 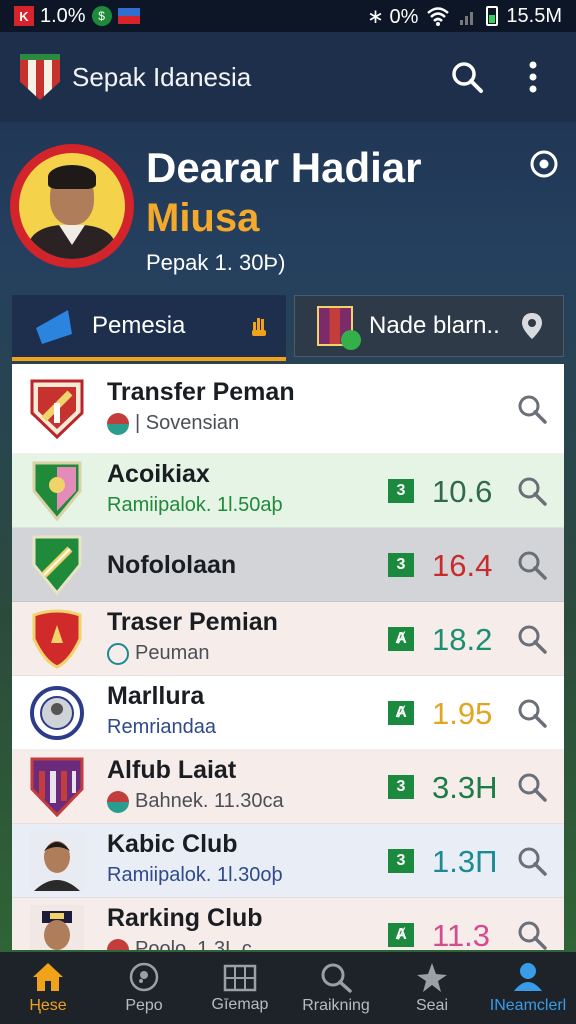 What do you see at coordinates (288, 713) in the screenshot?
I see `list-item: Marllura Remriandaa Ⱥ 1.95` at bounding box center [288, 713].